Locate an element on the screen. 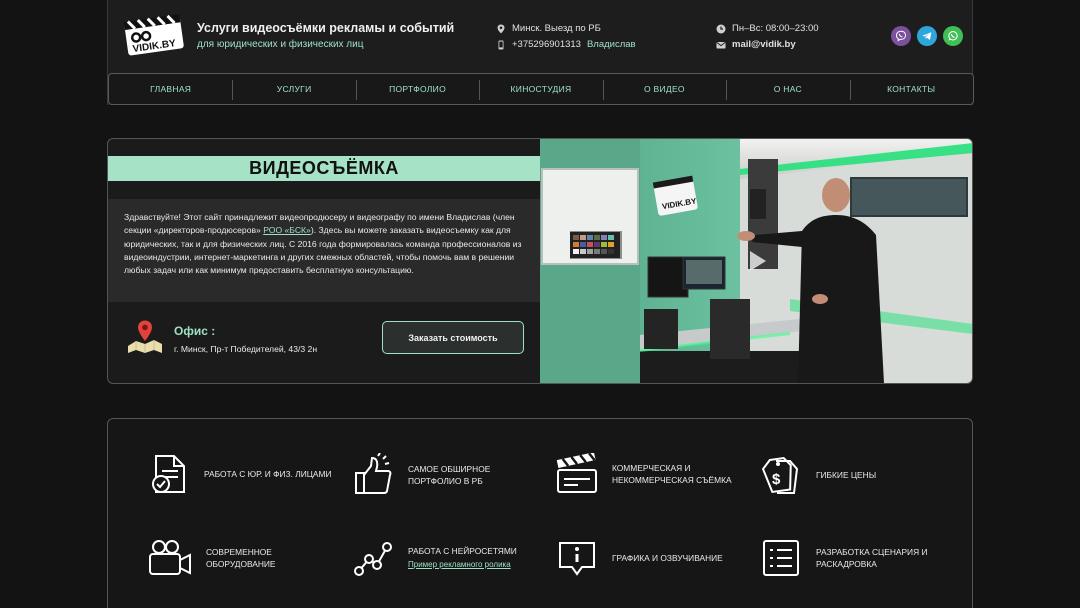 The image size is (1080, 608). viber-icon is located at coordinates (901, 36).